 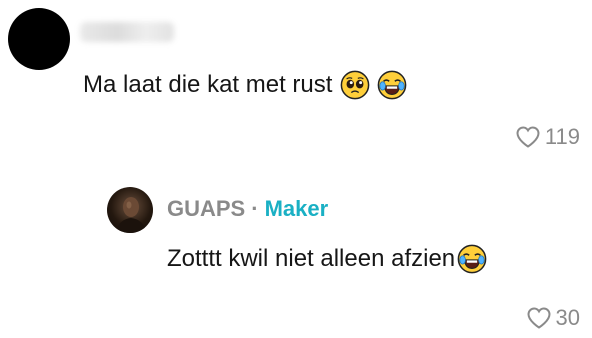 What do you see at coordinates (39, 39) in the screenshot?
I see `avatar` at bounding box center [39, 39].